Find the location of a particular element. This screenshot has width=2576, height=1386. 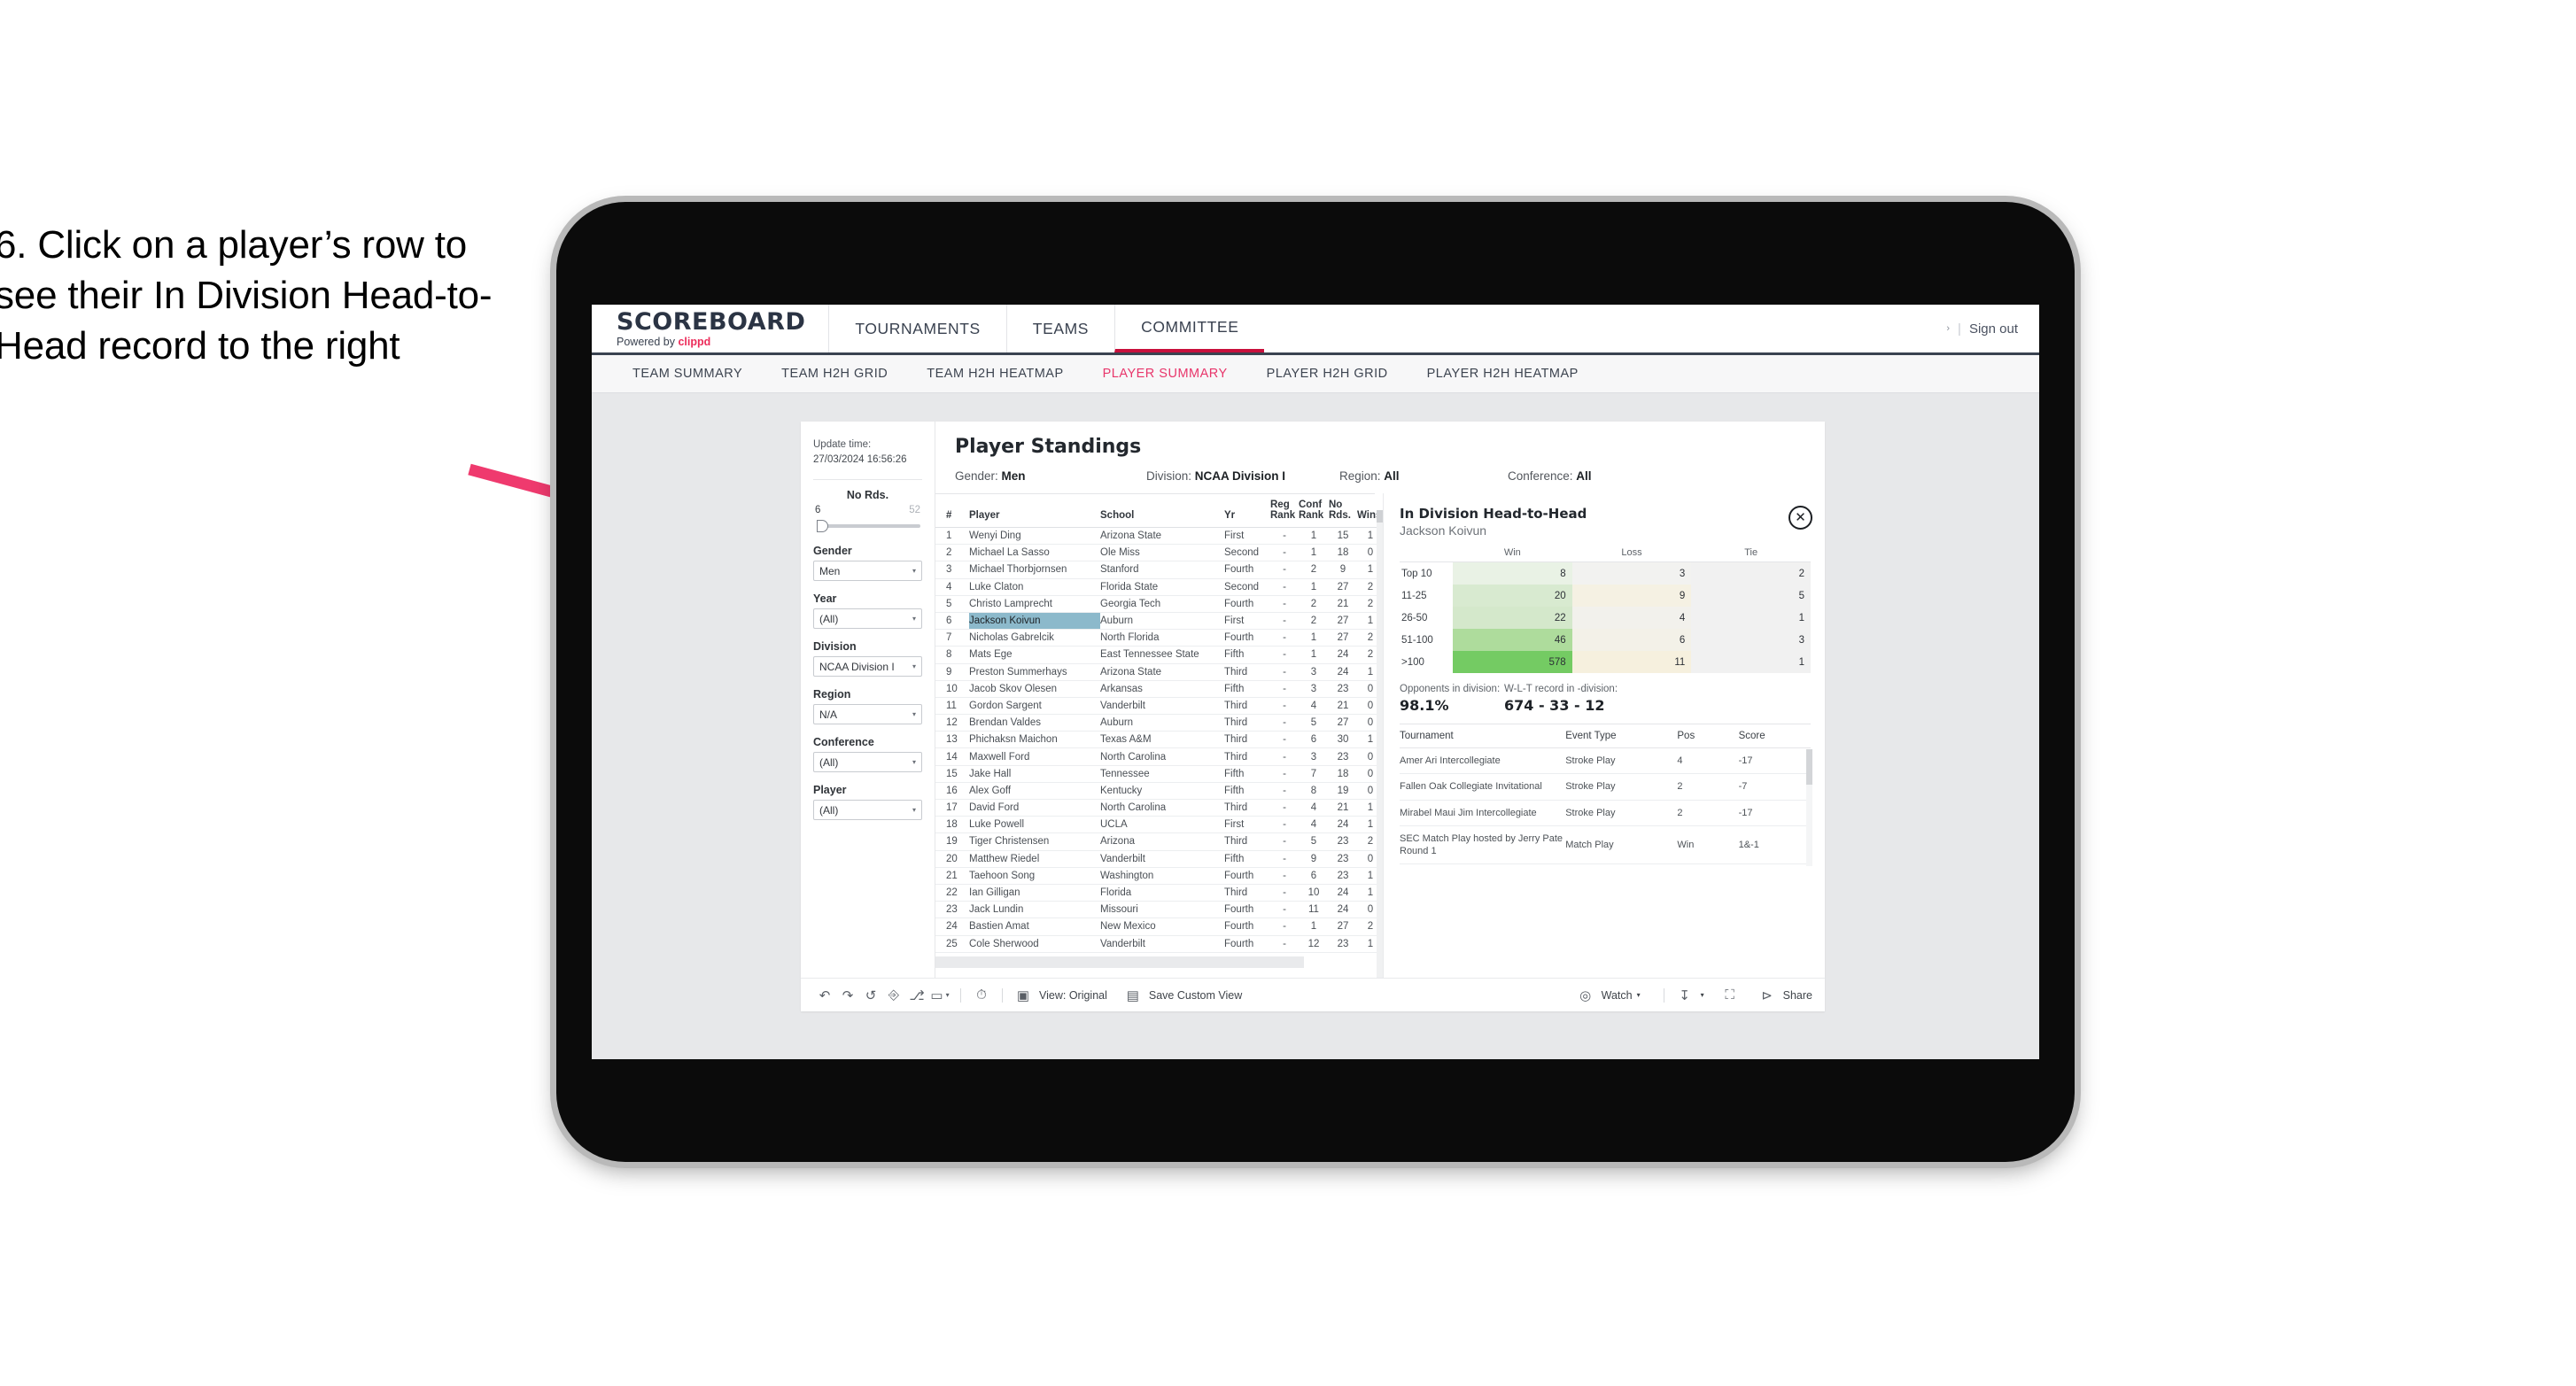

tournament-row: Amer Ari Intercollegiate Stroke Play 4 -17 is located at coordinates (1605, 761).